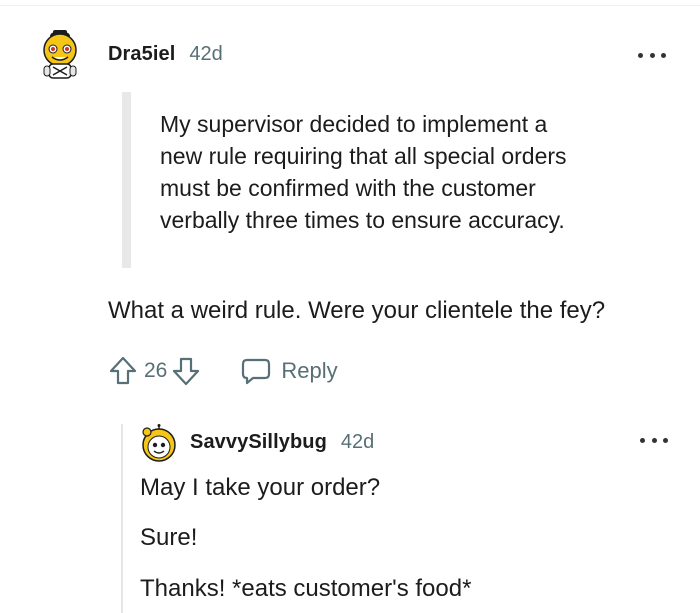 The height and width of the screenshot is (613, 700). What do you see at coordinates (357, 441) in the screenshot?
I see `reply-age: 42d` at bounding box center [357, 441].